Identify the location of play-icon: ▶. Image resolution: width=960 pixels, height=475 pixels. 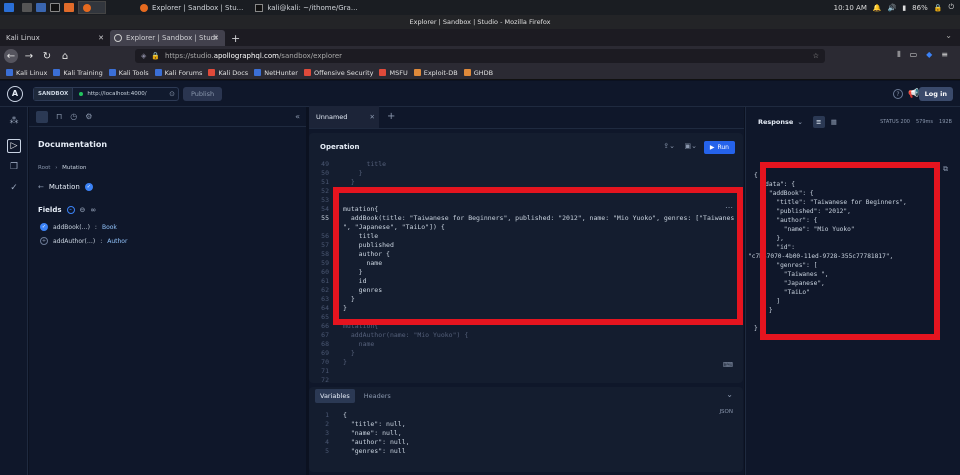
(712, 147).